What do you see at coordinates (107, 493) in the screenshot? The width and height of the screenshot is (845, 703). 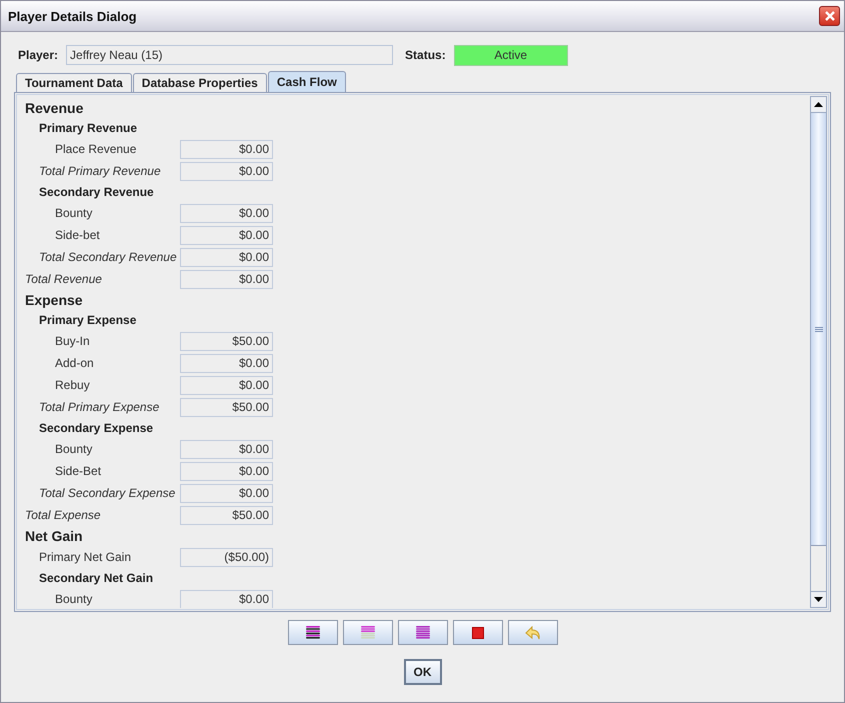 I see `row-label: Total Secondary Expense` at bounding box center [107, 493].